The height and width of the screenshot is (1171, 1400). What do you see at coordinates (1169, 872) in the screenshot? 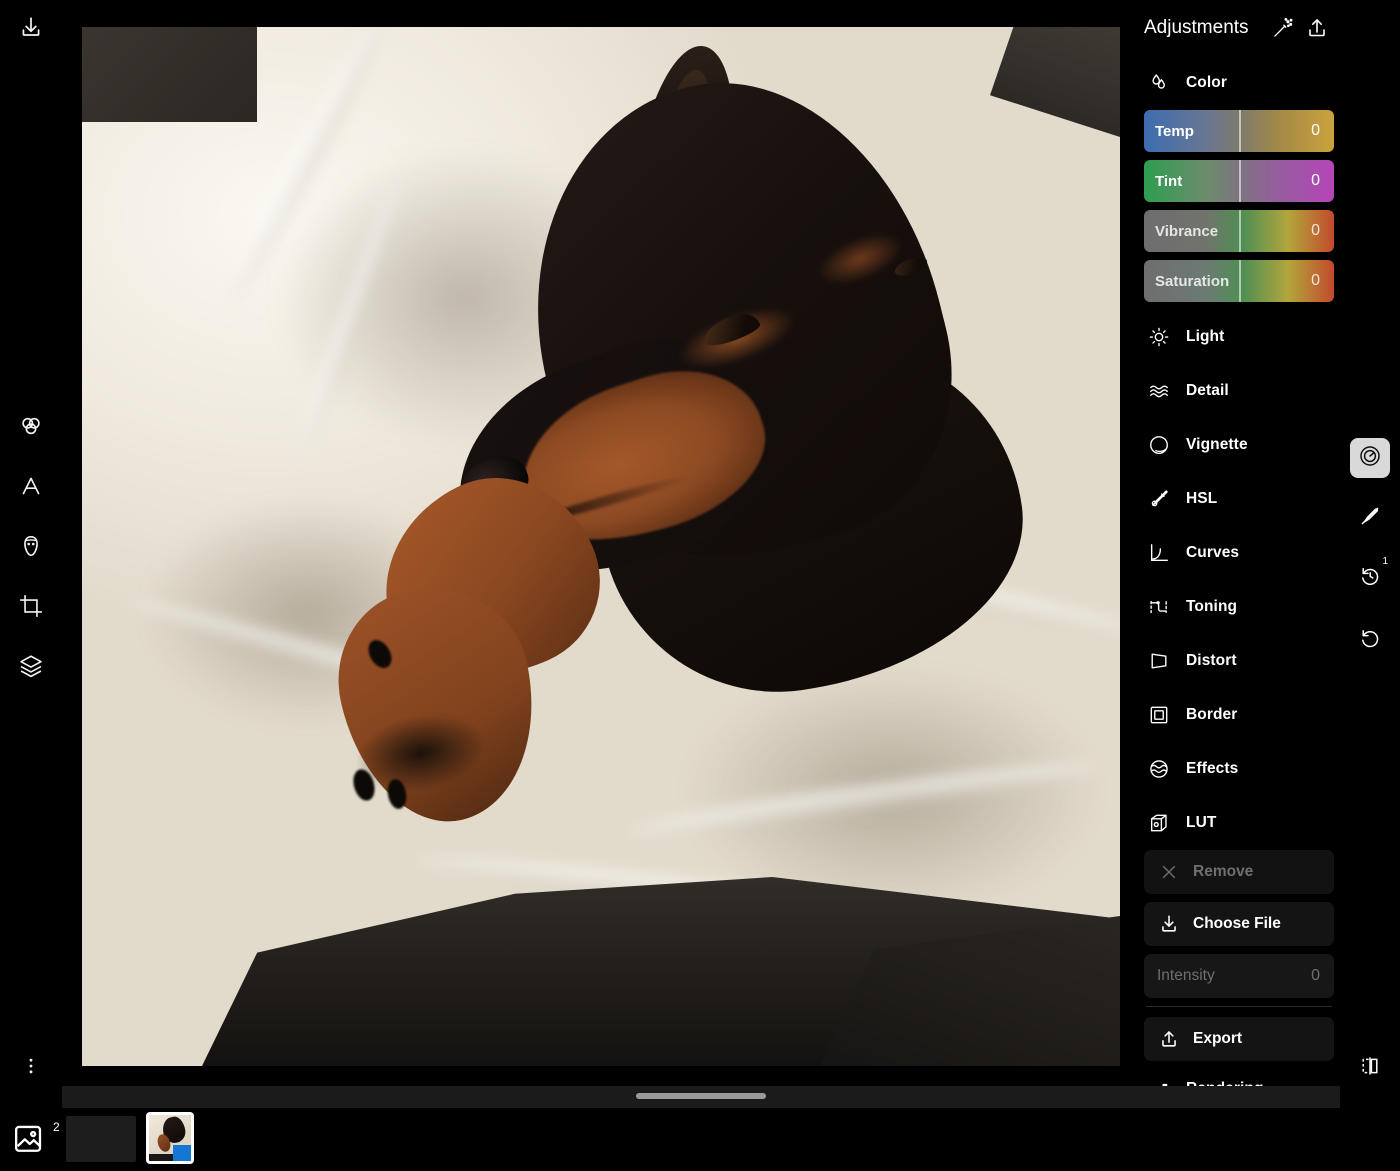
I see `close-x-icon` at bounding box center [1169, 872].